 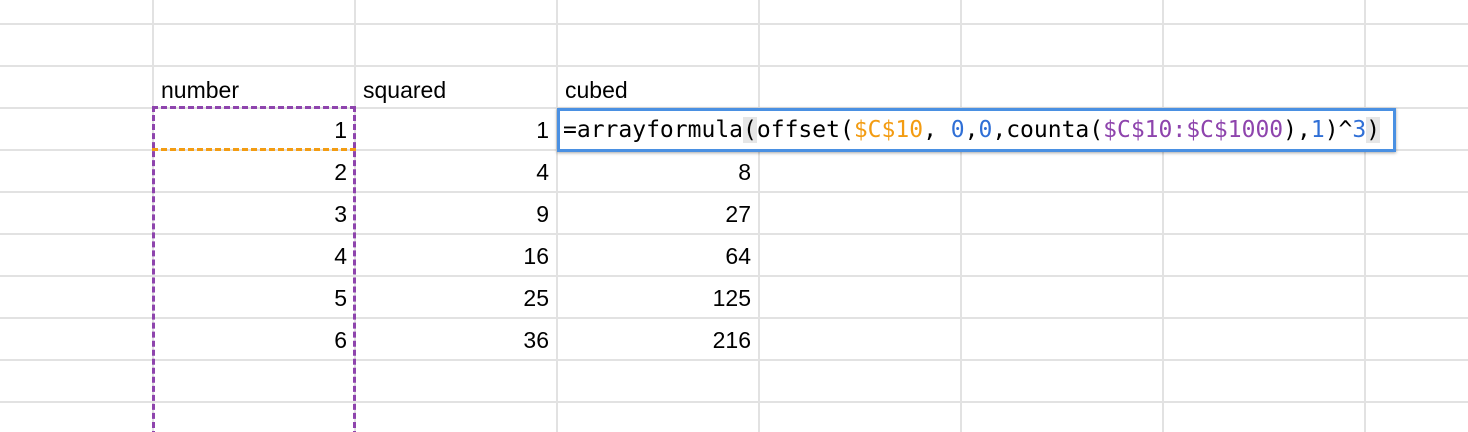 I want to click on cubed-cell: 64, so click(x=658, y=256).